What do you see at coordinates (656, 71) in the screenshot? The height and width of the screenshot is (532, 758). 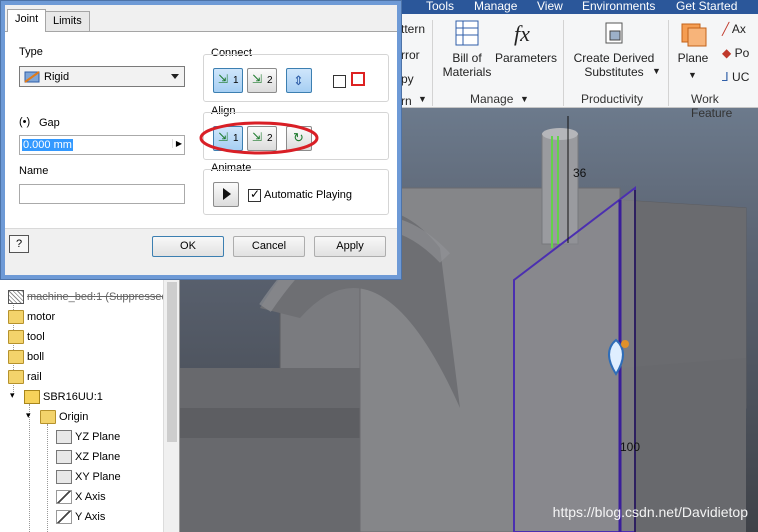 I see `create-derived-dropdown-icon: ▼` at bounding box center [656, 71].